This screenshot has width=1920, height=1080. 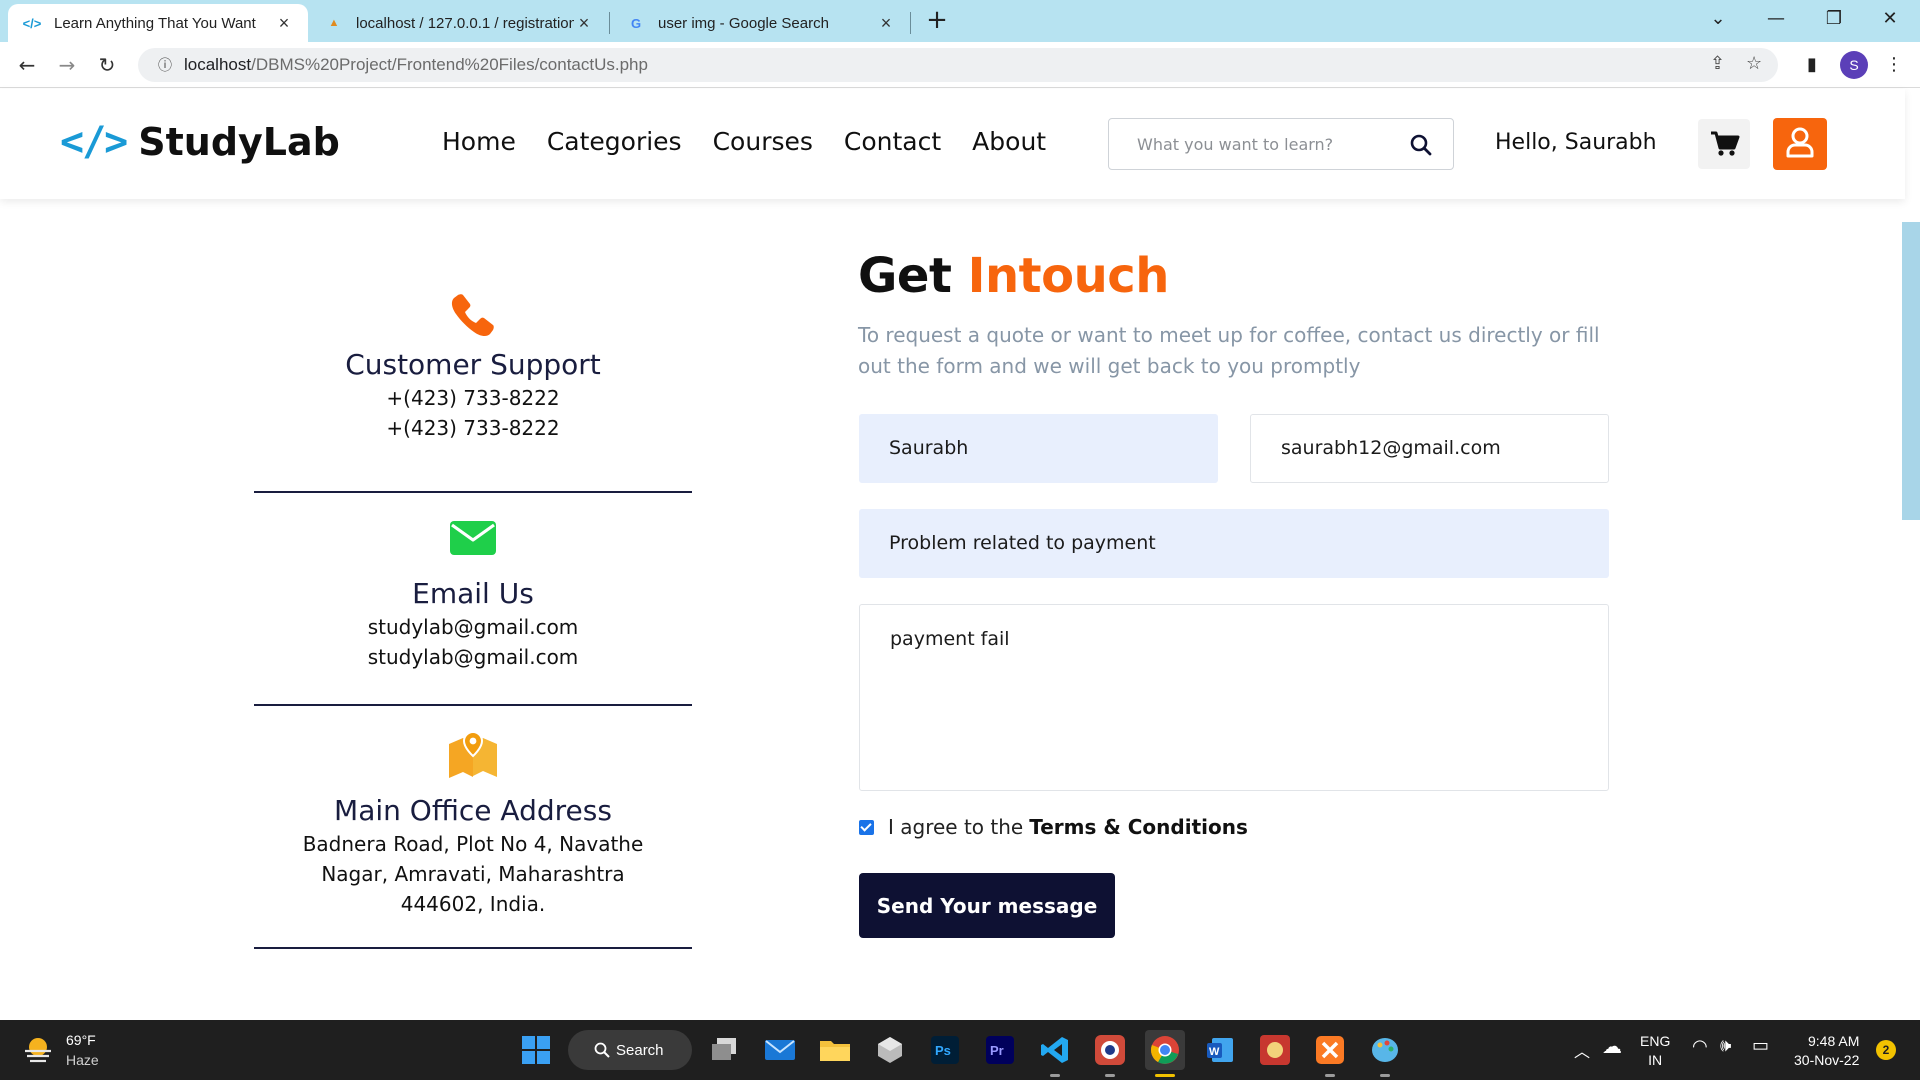 What do you see at coordinates (473, 874) in the screenshot?
I see `contact-info-line: Nagar, Amravati, Maharashtra` at bounding box center [473, 874].